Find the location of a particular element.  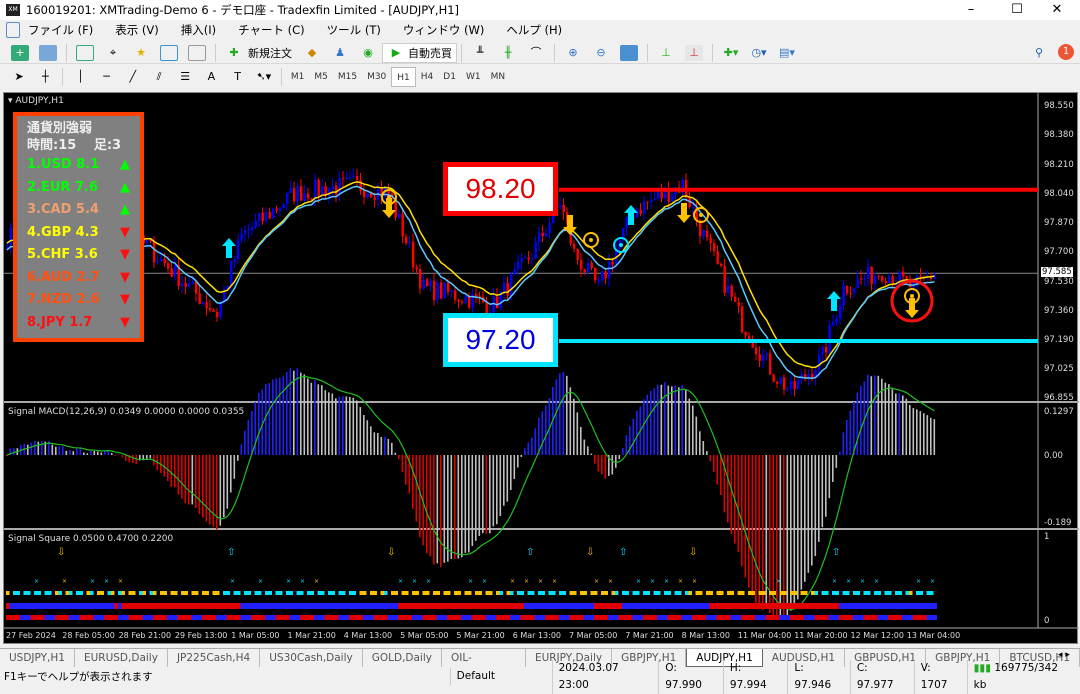

market-watch-icon is located at coordinates (85, 53).